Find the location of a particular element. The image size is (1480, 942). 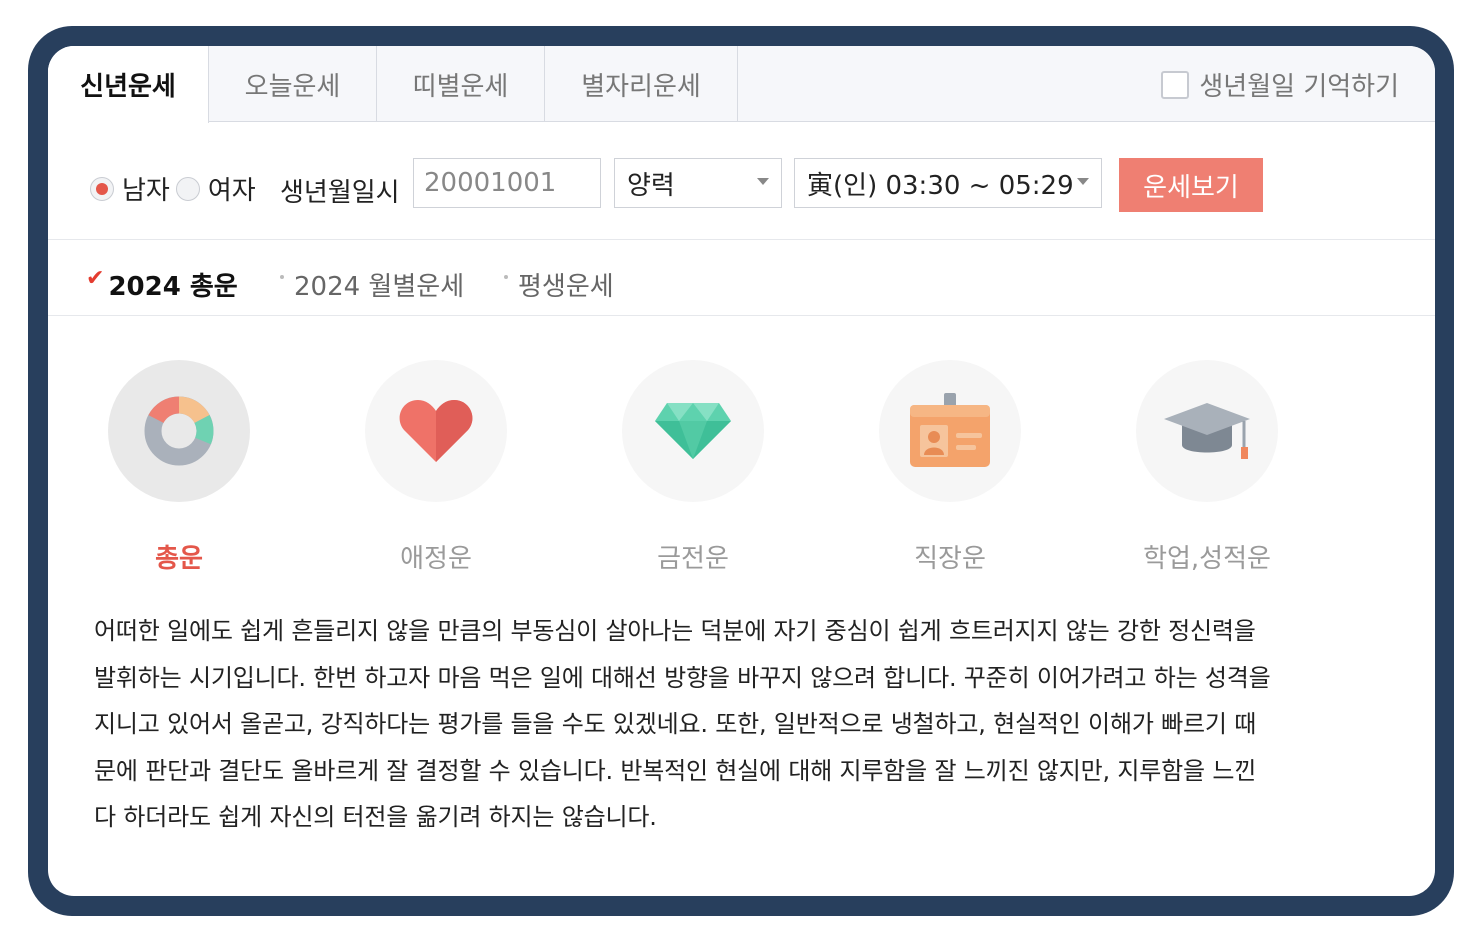

heart-icon is located at coordinates (436, 431).